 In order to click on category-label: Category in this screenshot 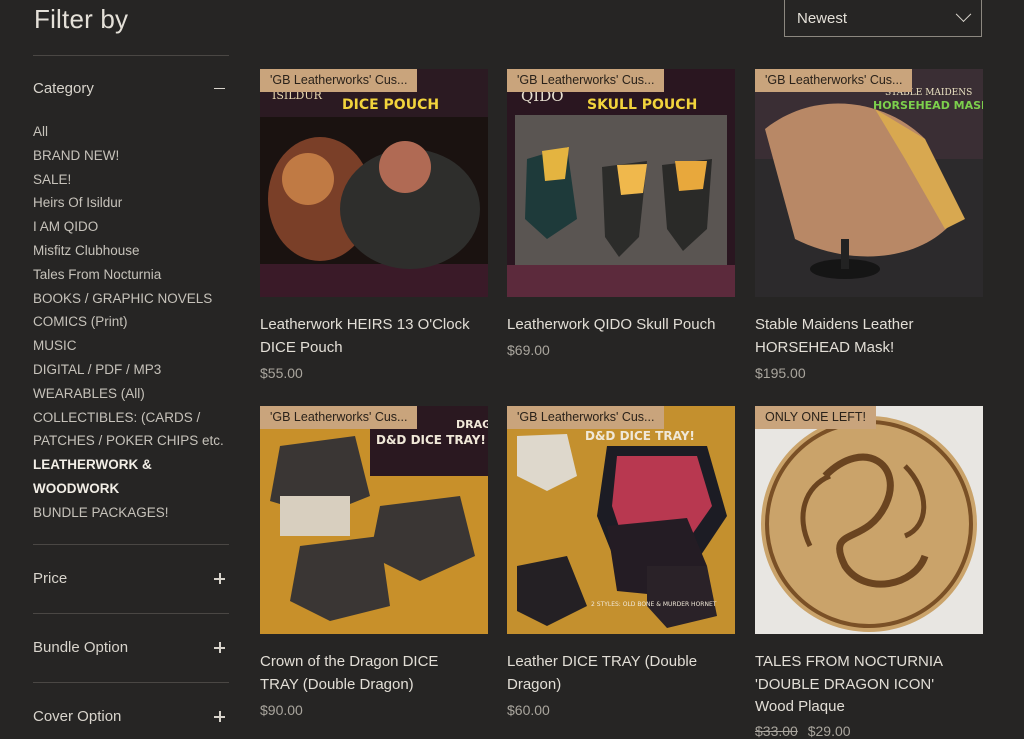, I will do `click(63, 88)`.